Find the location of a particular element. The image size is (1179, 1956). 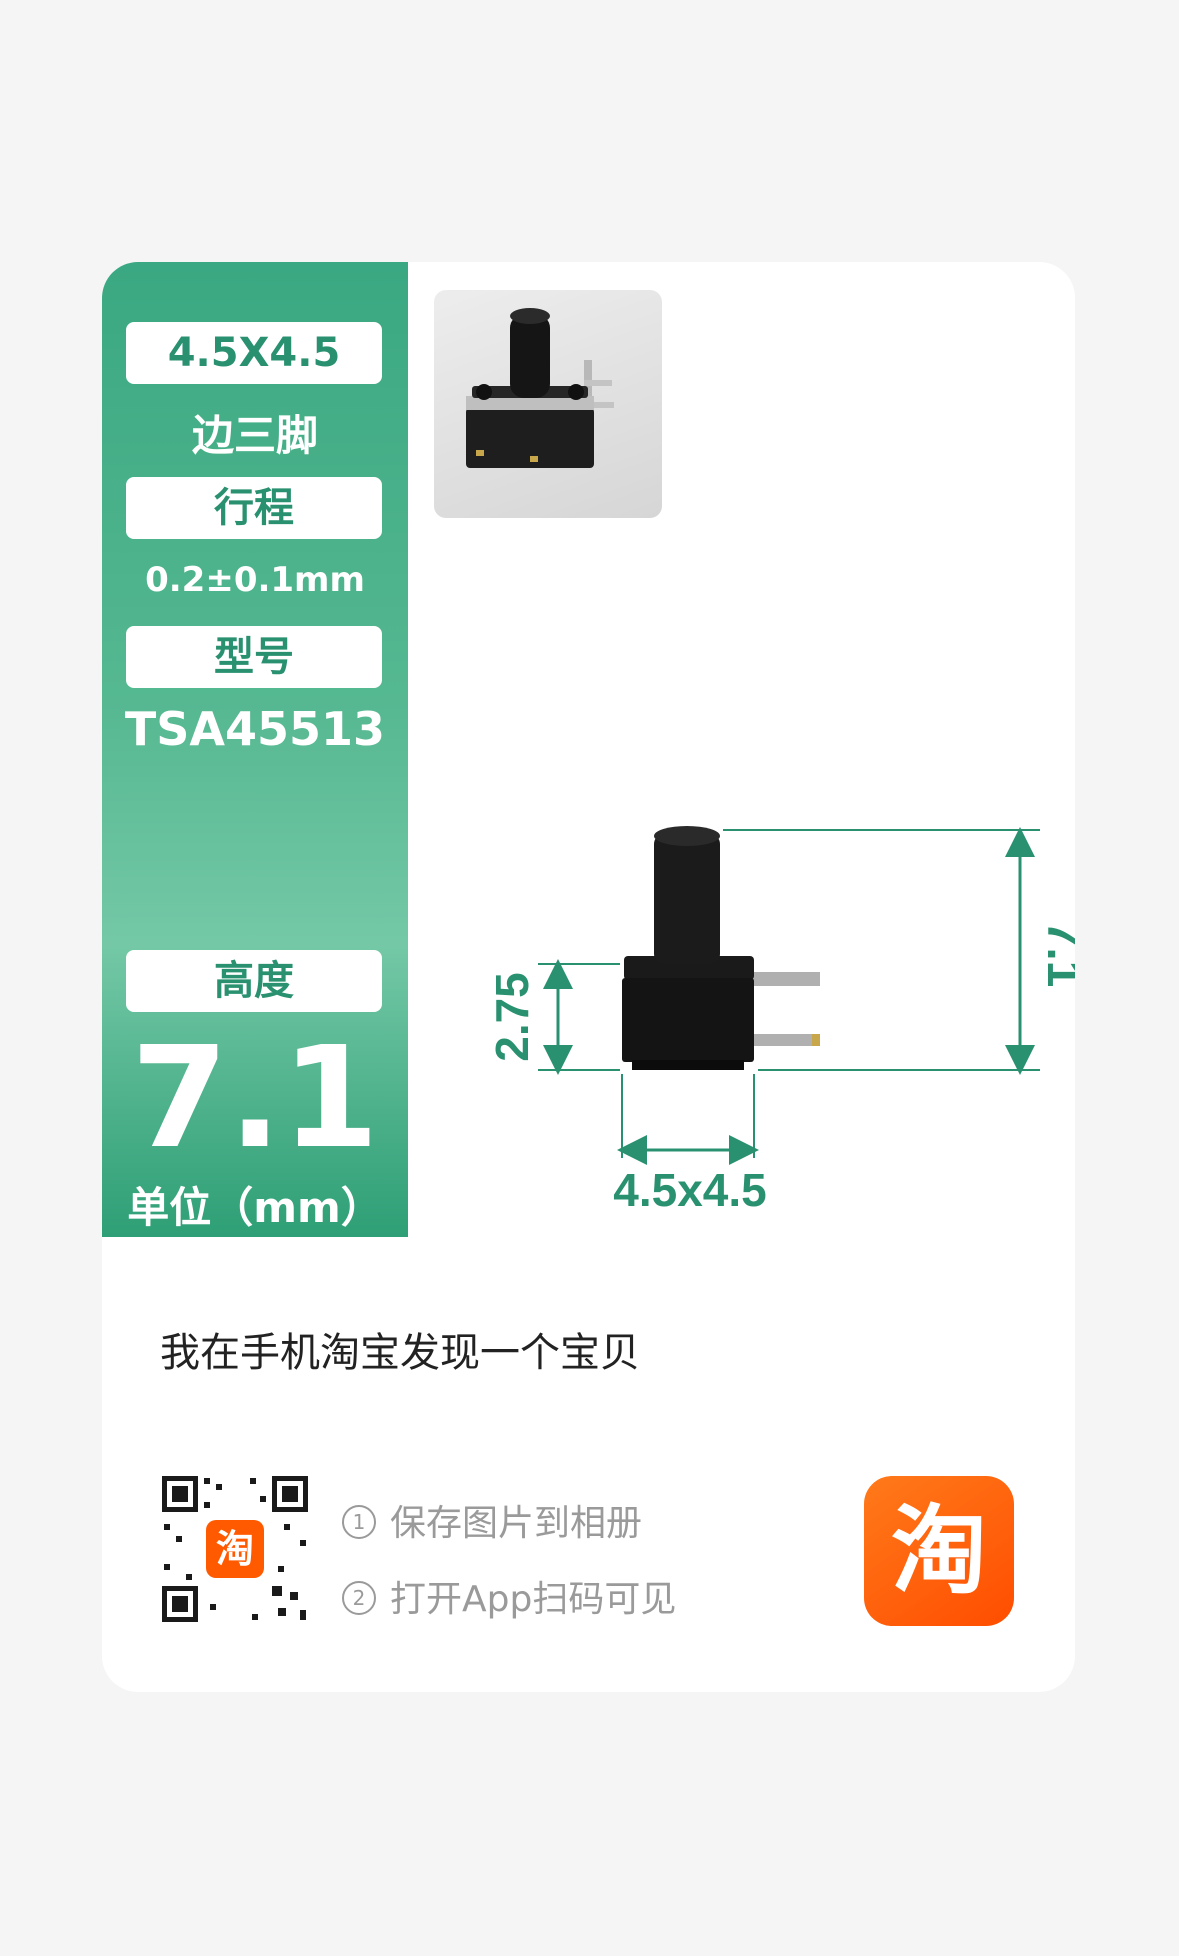

height-value: 7.1 is located at coordinates (254, 1098).